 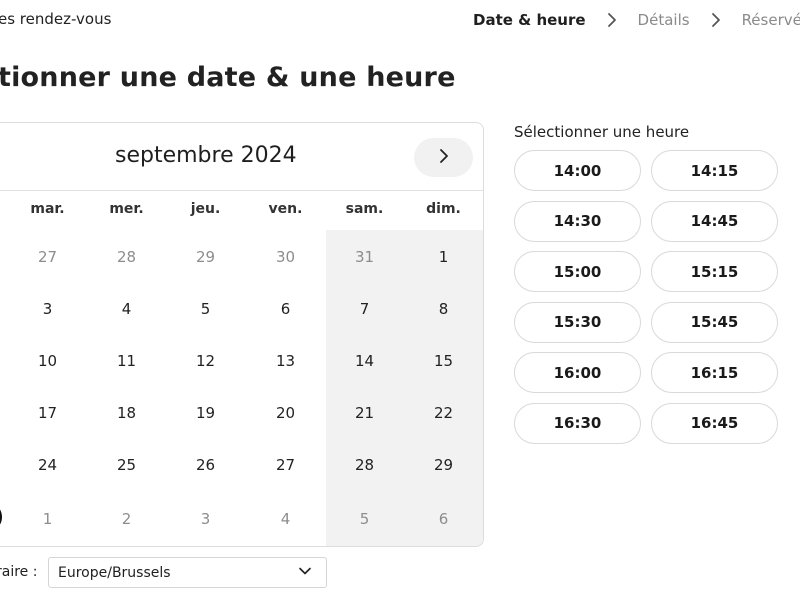 What do you see at coordinates (364, 413) in the screenshot?
I see `calendar-day: 21` at bounding box center [364, 413].